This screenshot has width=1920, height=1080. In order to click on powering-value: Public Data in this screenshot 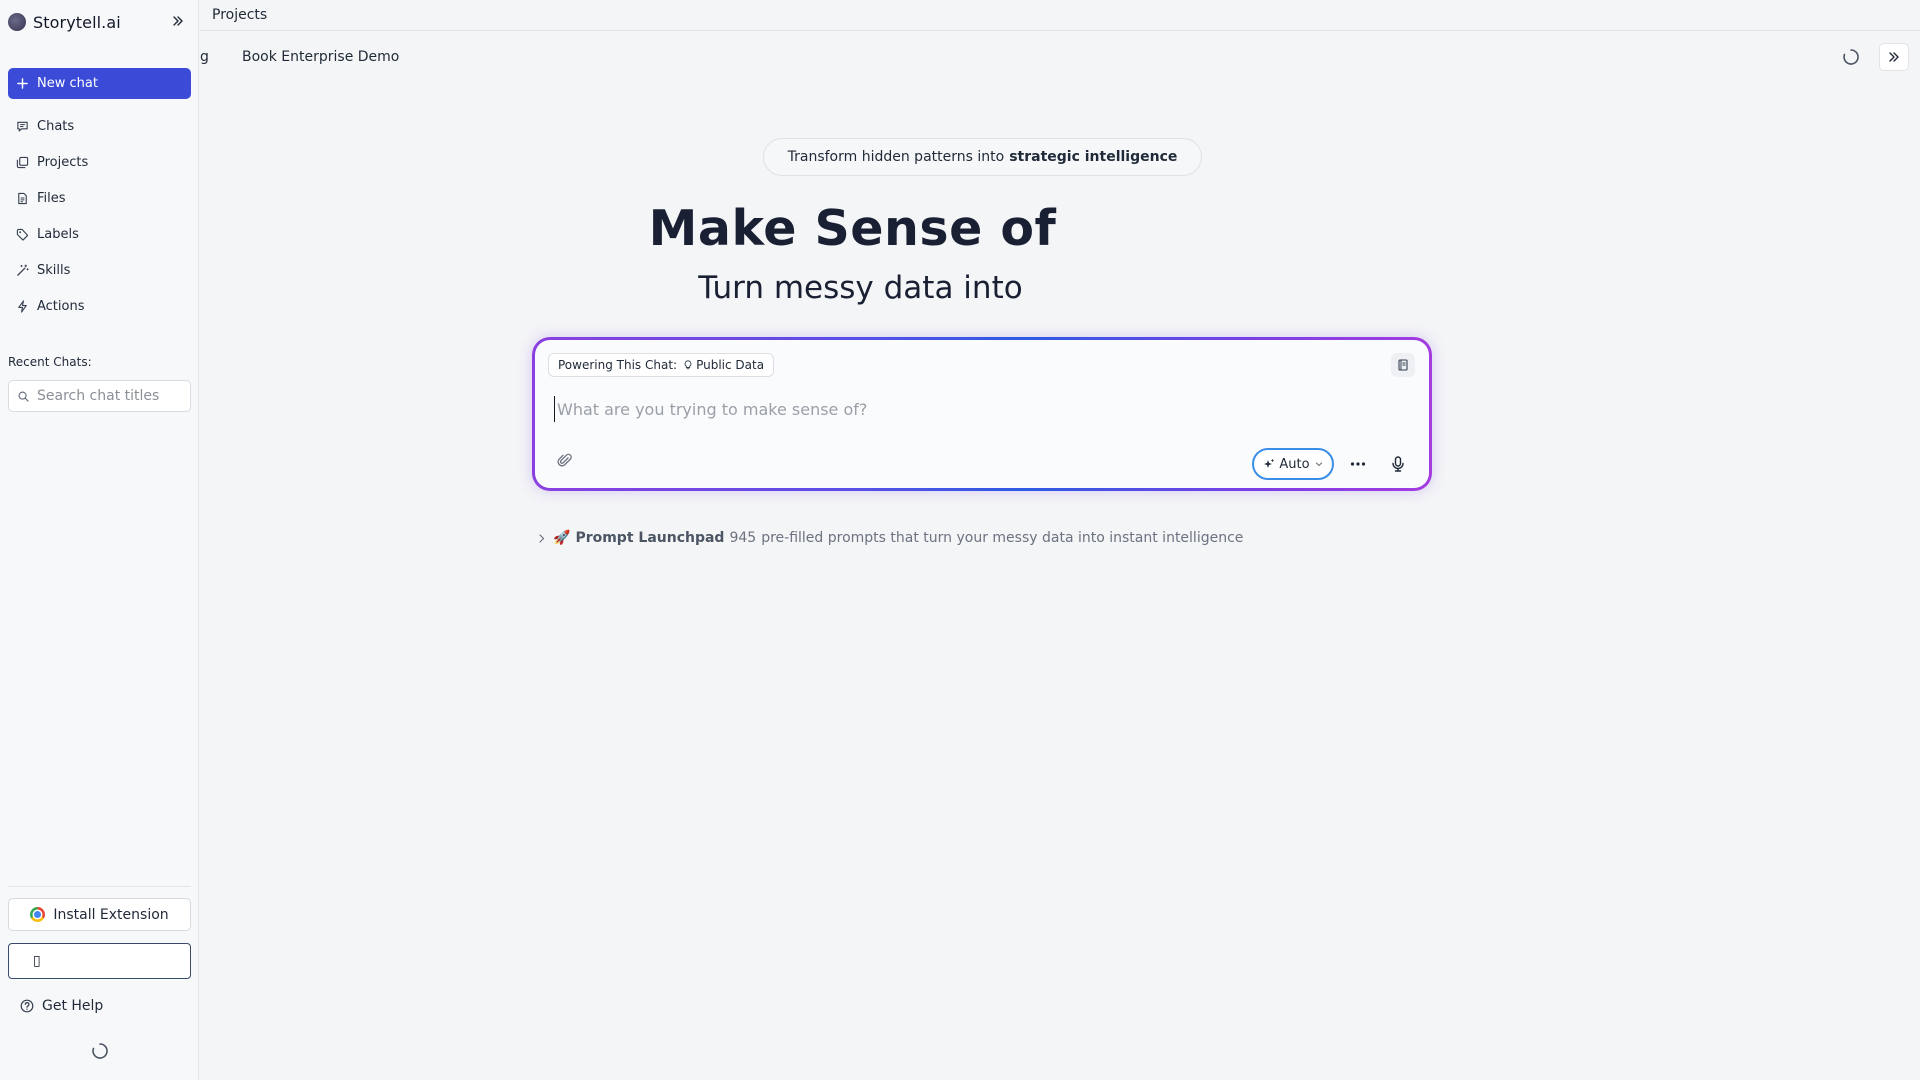, I will do `click(730, 365)`.